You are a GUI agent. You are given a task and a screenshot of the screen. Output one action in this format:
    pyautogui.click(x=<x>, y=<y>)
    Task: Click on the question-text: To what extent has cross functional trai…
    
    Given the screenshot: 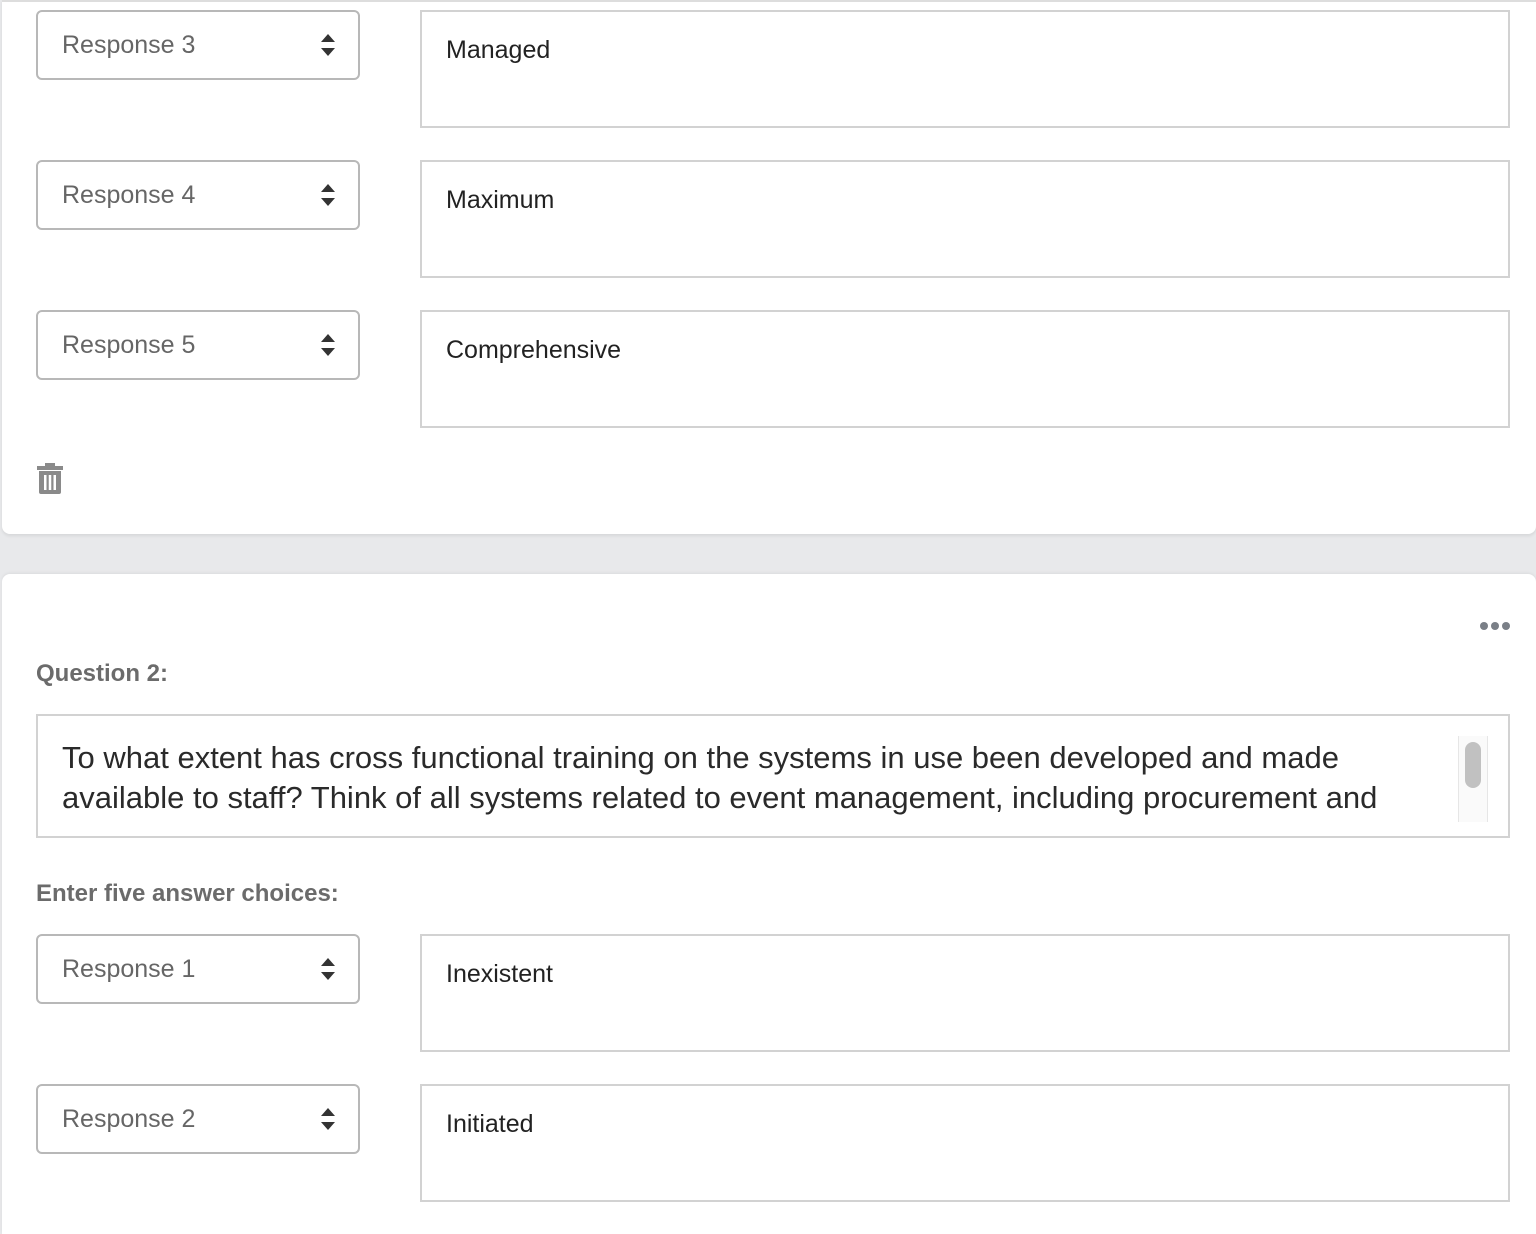 What is the action you would take?
    pyautogui.click(x=720, y=777)
    